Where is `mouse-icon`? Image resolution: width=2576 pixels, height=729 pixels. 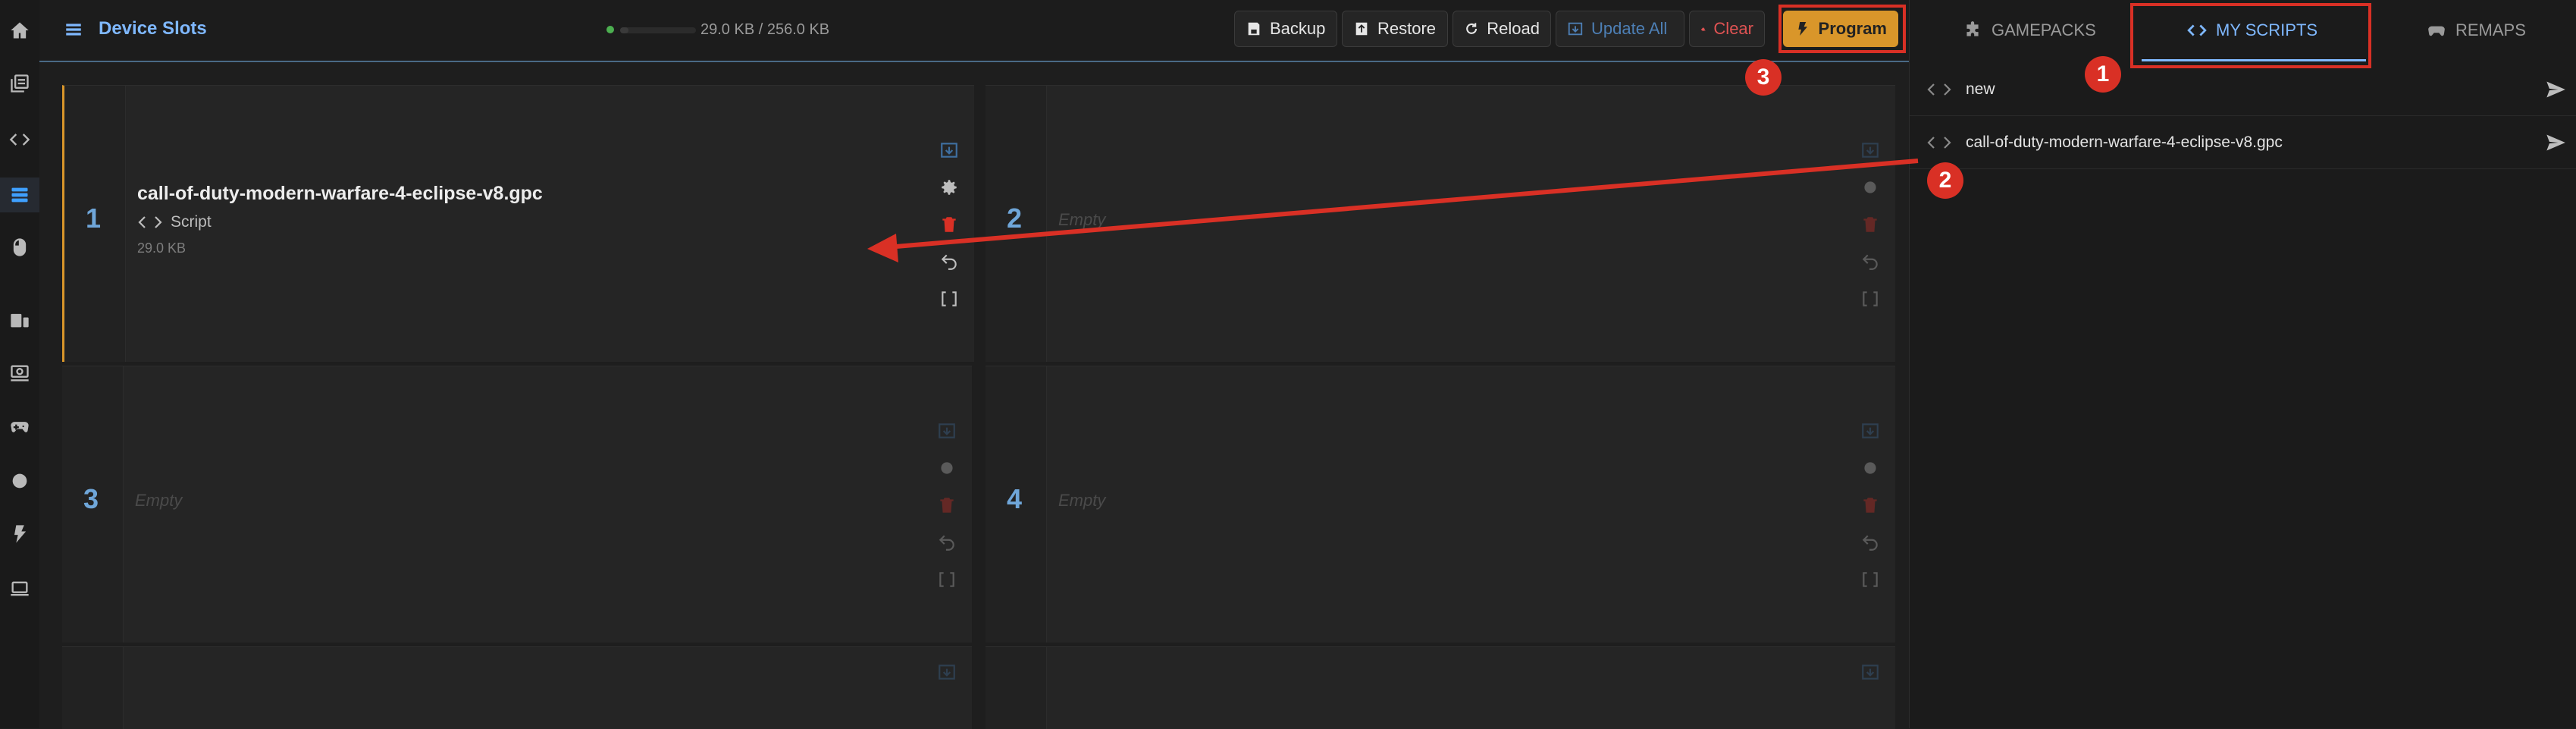
mouse-icon is located at coordinates (19, 247).